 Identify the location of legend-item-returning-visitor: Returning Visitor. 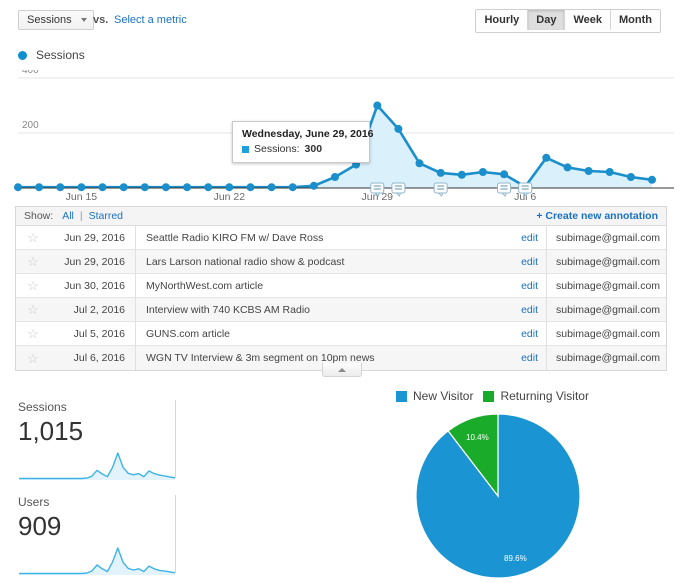
(536, 396).